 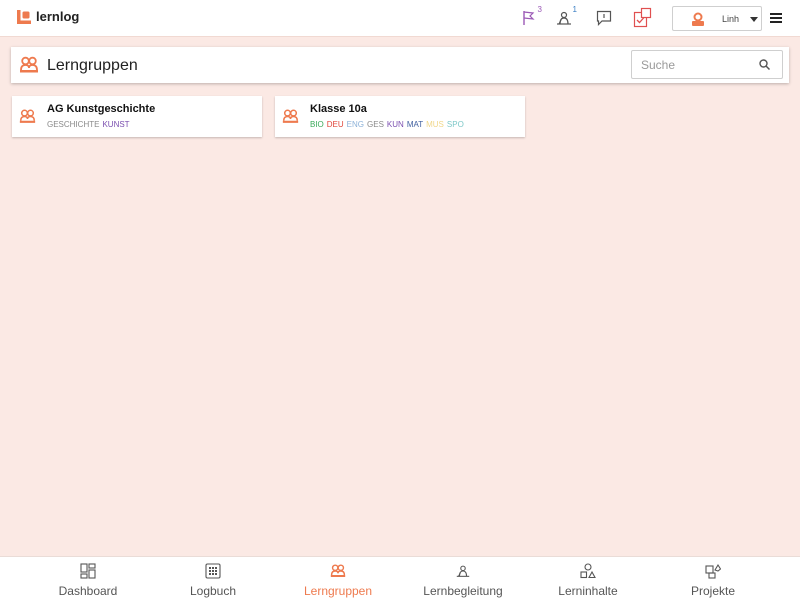 I want to click on hamburger-icon, so click(x=776, y=14).